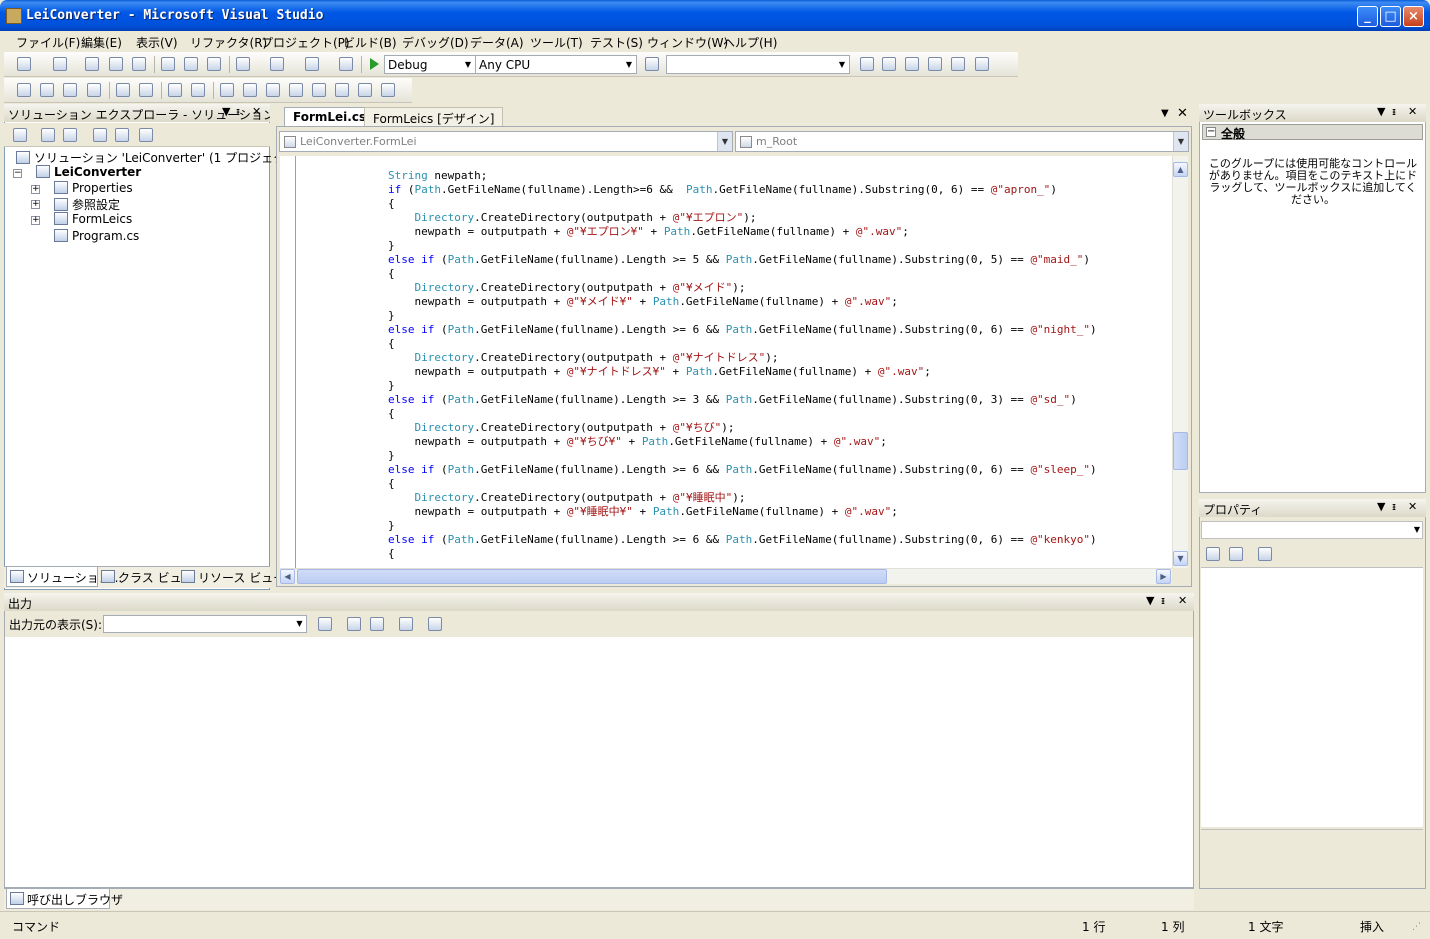 This screenshot has height=939, width=1430. Describe the element at coordinates (175, 90) in the screenshot. I see `comment-lines-icon` at that location.